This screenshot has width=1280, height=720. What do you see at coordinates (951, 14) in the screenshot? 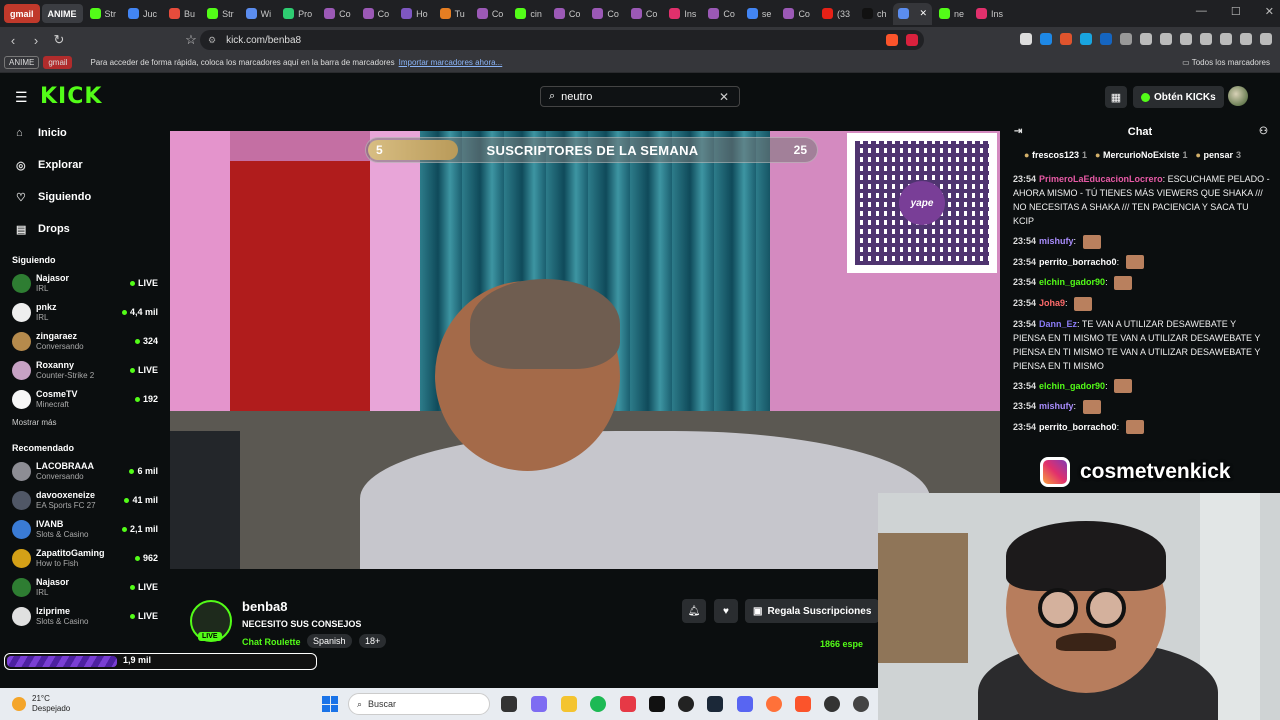
I see `browser-tab: ne` at bounding box center [951, 14].